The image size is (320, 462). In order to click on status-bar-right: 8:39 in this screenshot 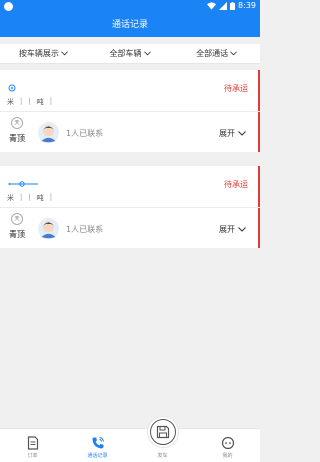, I will do `click(231, 5)`.